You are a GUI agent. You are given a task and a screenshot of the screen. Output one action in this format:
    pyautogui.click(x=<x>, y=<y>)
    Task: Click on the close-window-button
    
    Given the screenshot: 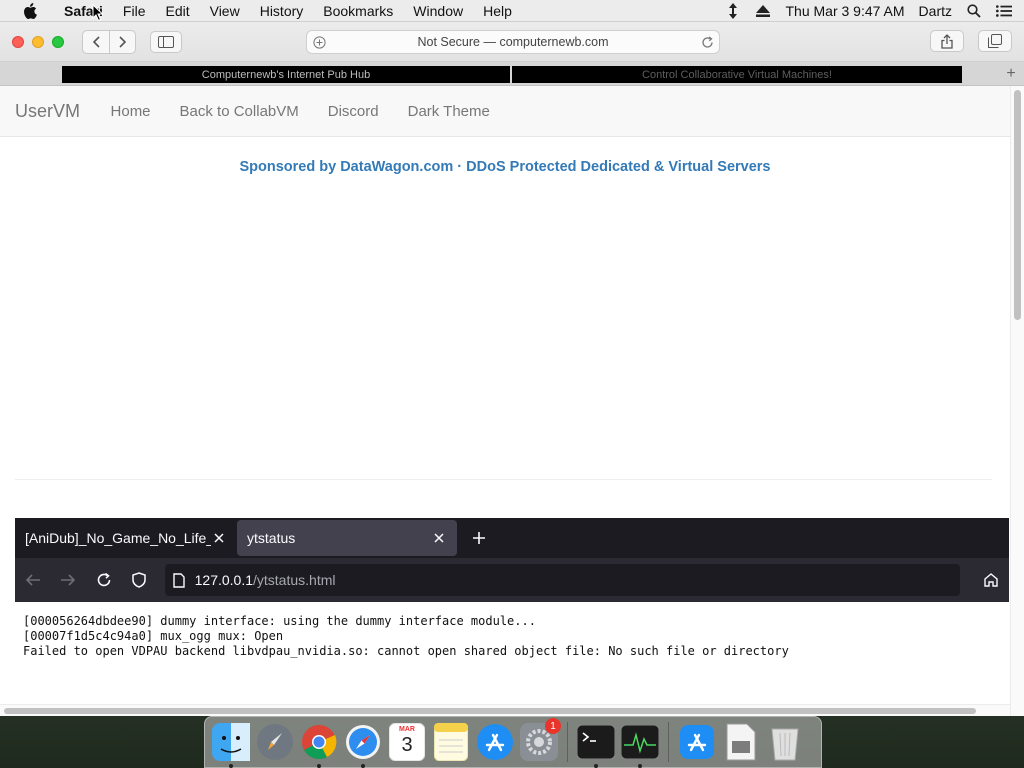 What is the action you would take?
    pyautogui.click(x=18, y=41)
    